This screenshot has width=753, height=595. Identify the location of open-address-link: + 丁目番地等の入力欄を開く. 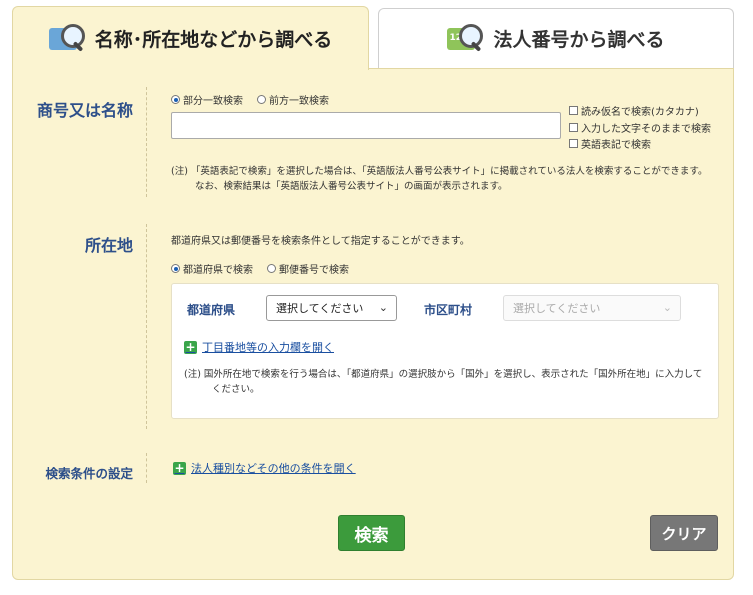
(259, 347).